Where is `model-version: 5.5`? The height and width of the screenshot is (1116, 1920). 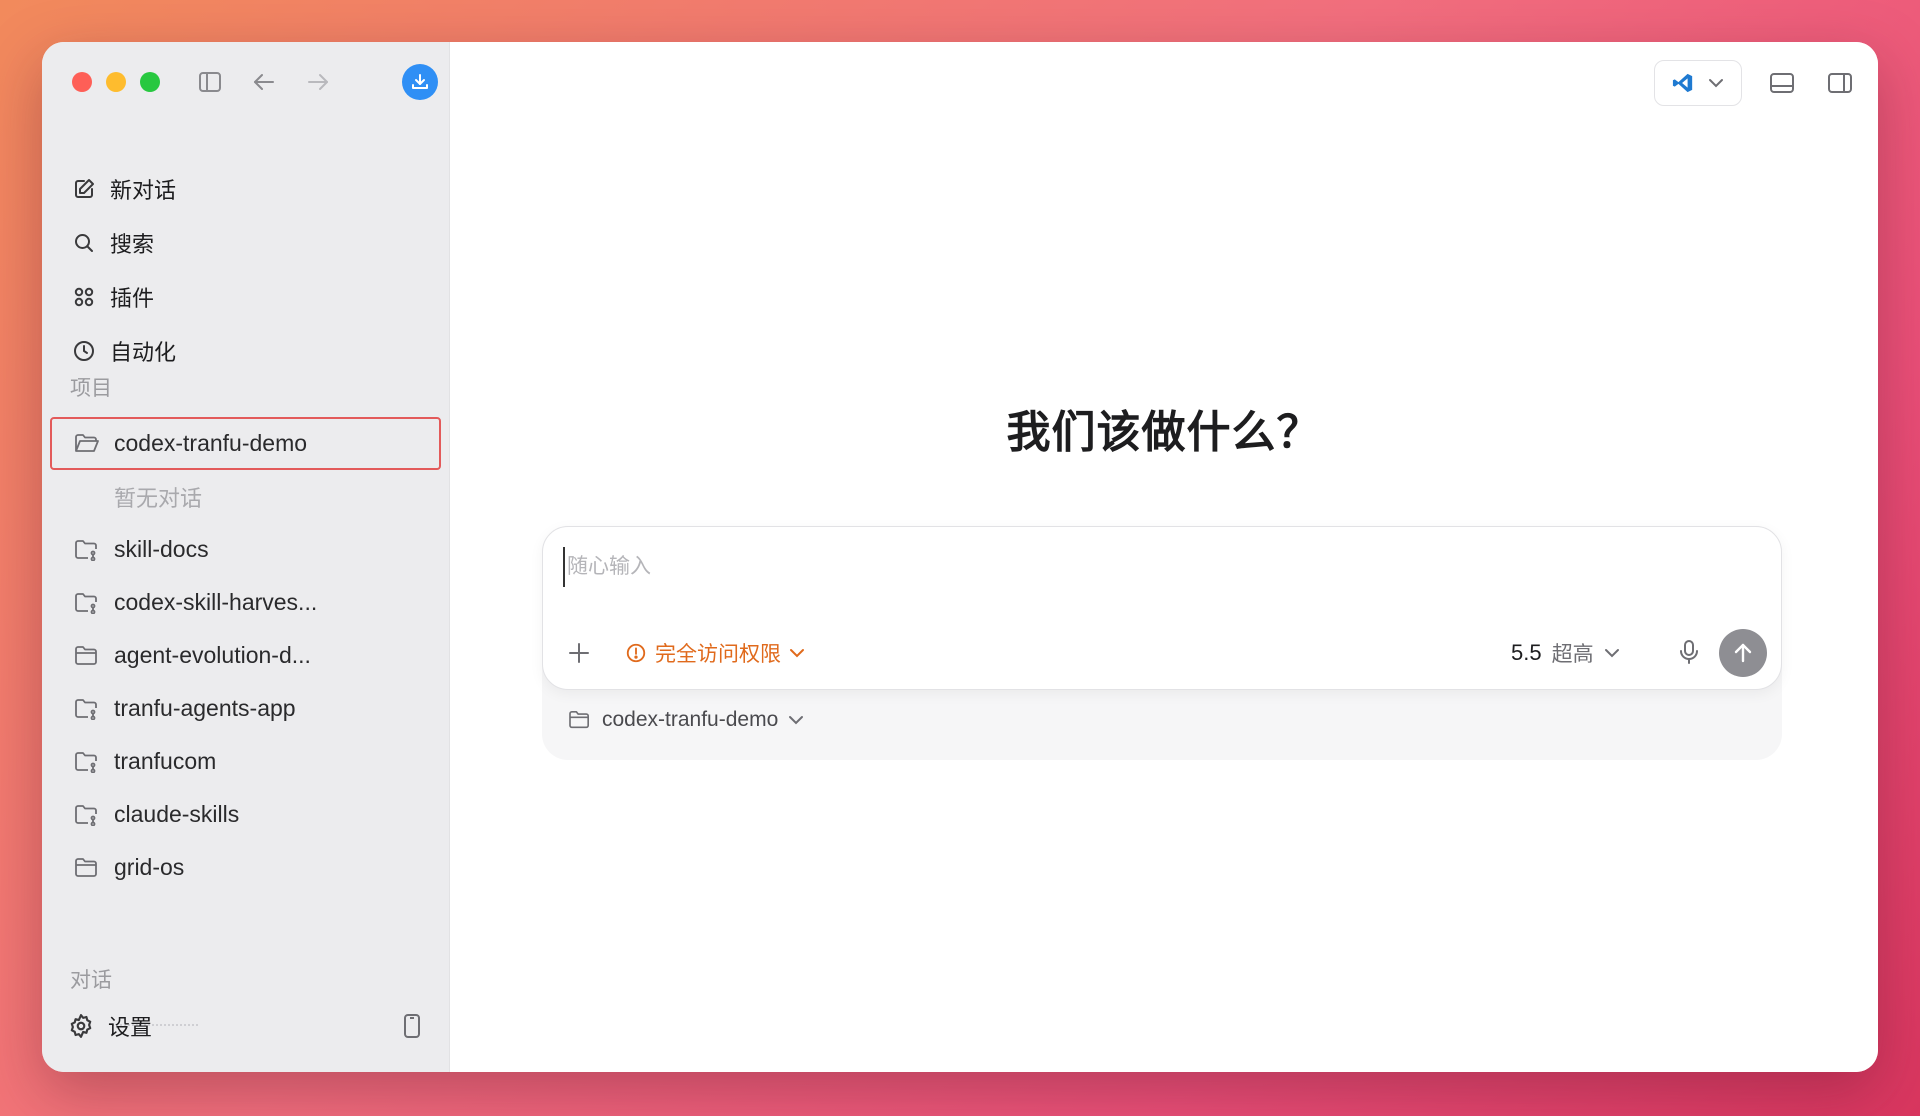
model-version: 5.5 is located at coordinates (1526, 652).